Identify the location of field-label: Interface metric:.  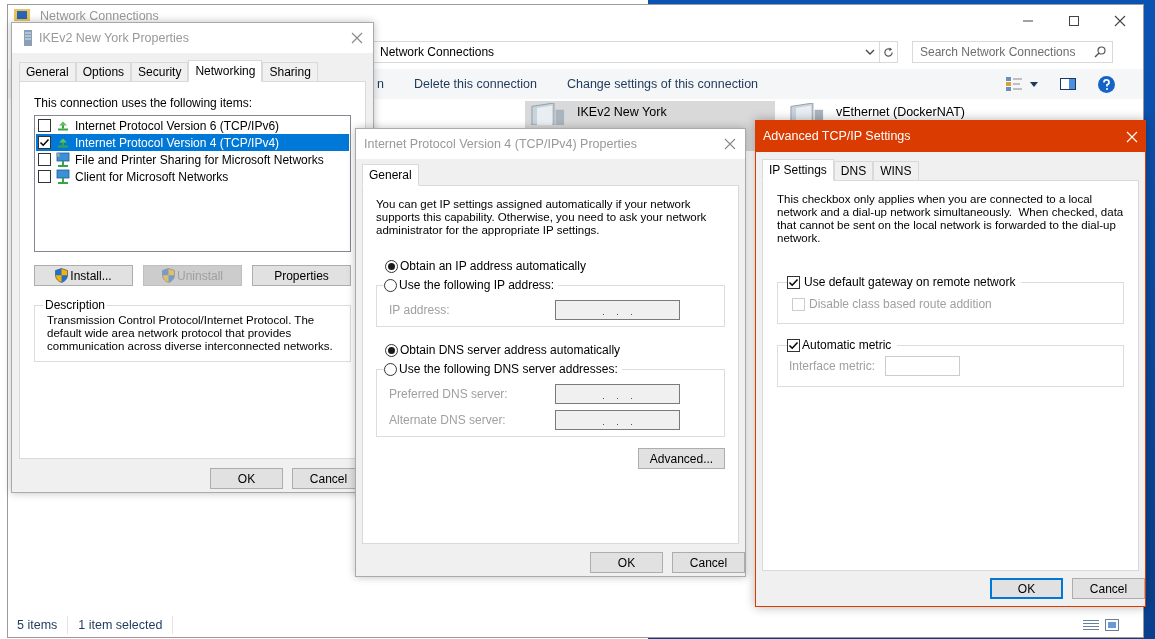
(832, 366).